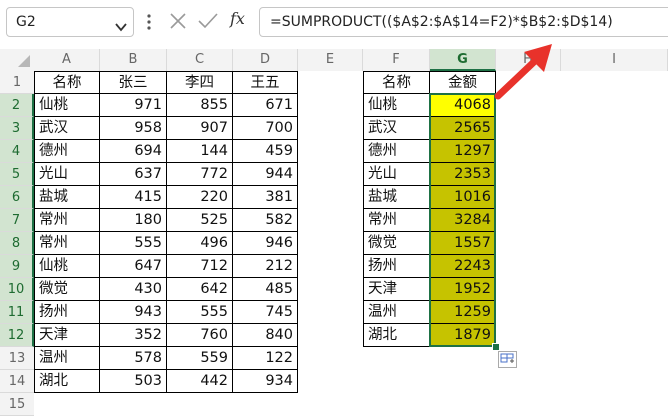 Image resolution: width=668 pixels, height=417 pixels. What do you see at coordinates (265, 82) in the screenshot?
I see `table1-header-cell: 王五` at bounding box center [265, 82].